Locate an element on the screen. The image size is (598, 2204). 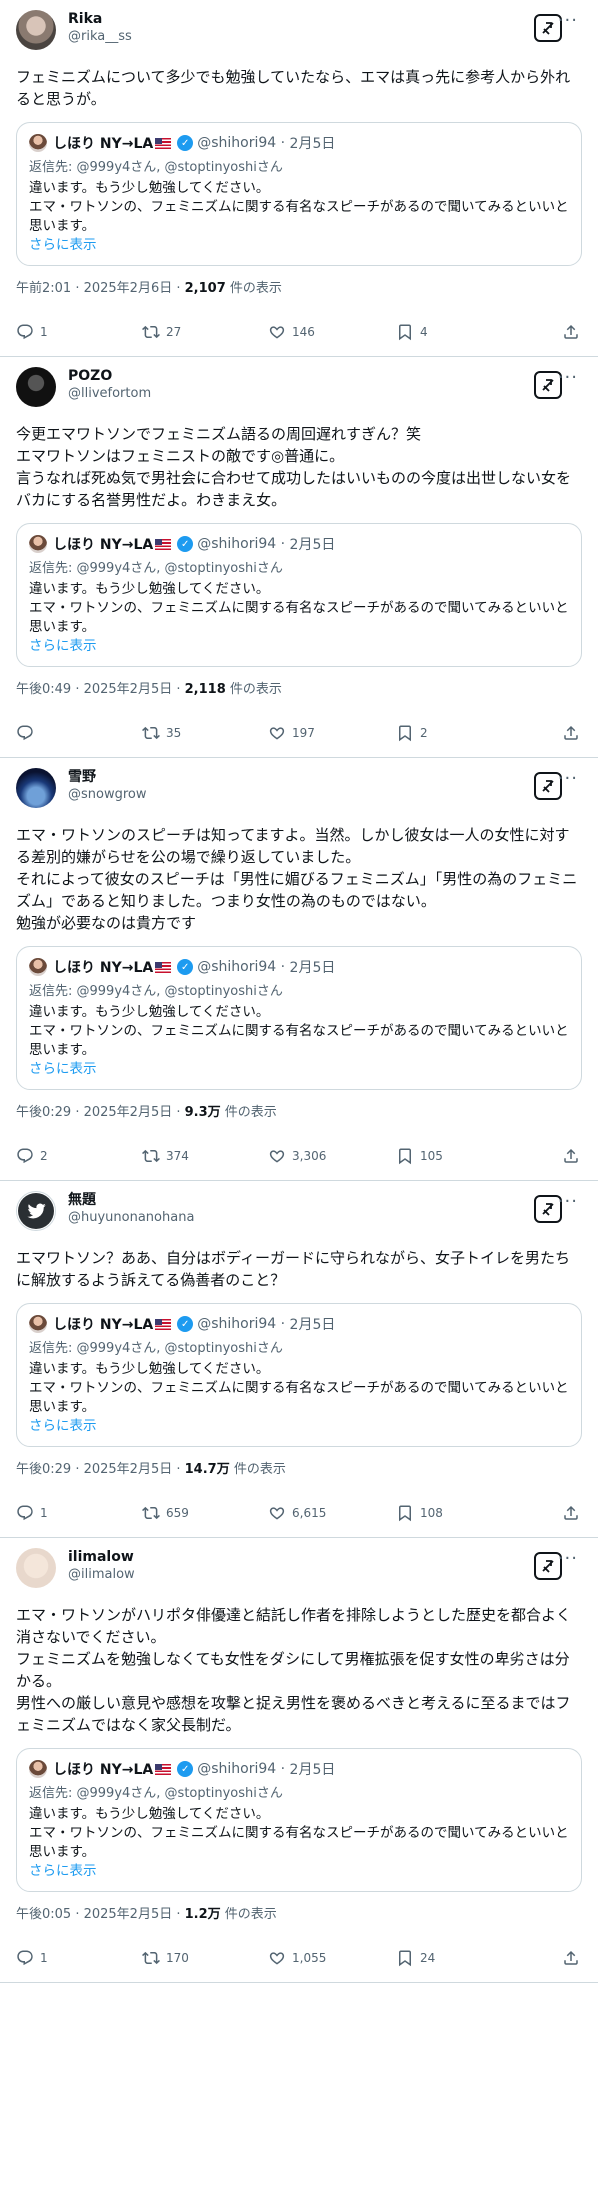
retweet-button: 27 is located at coordinates (205, 332).